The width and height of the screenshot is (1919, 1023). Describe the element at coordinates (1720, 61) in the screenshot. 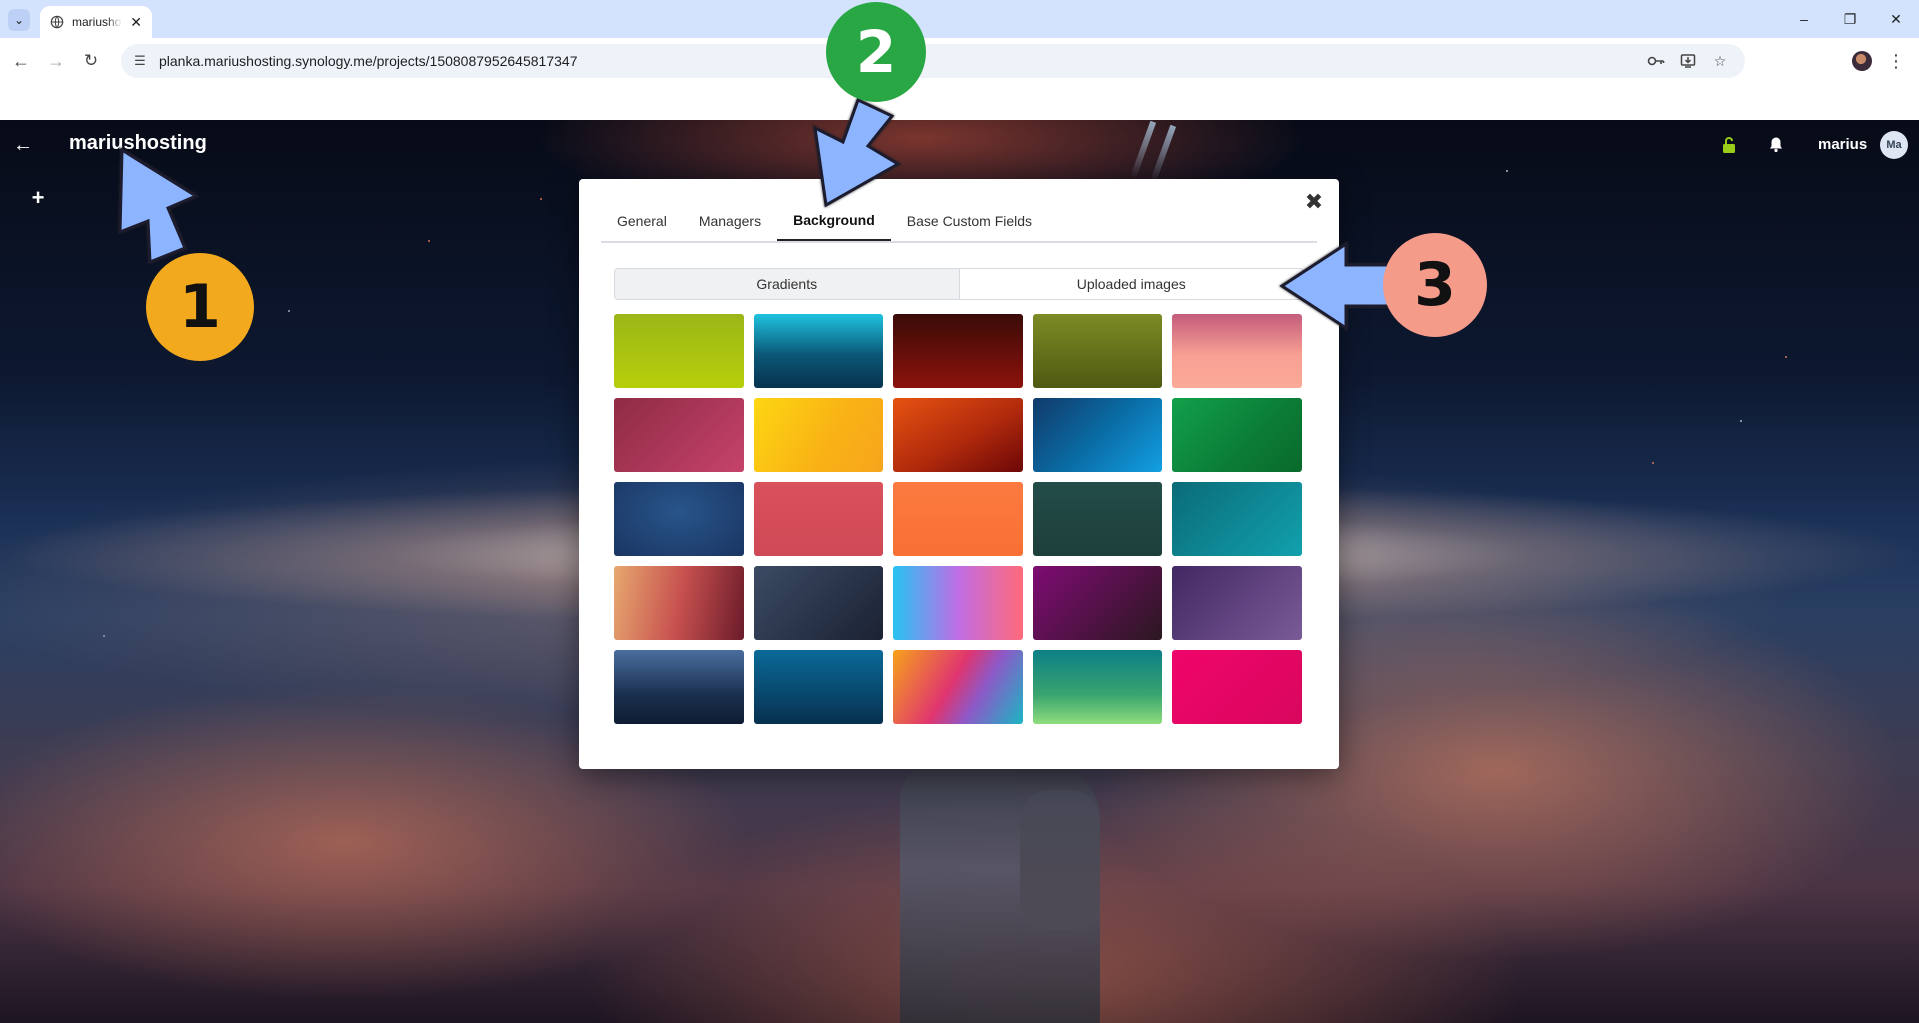

I see `bookmark-star-icon: ☆` at that location.